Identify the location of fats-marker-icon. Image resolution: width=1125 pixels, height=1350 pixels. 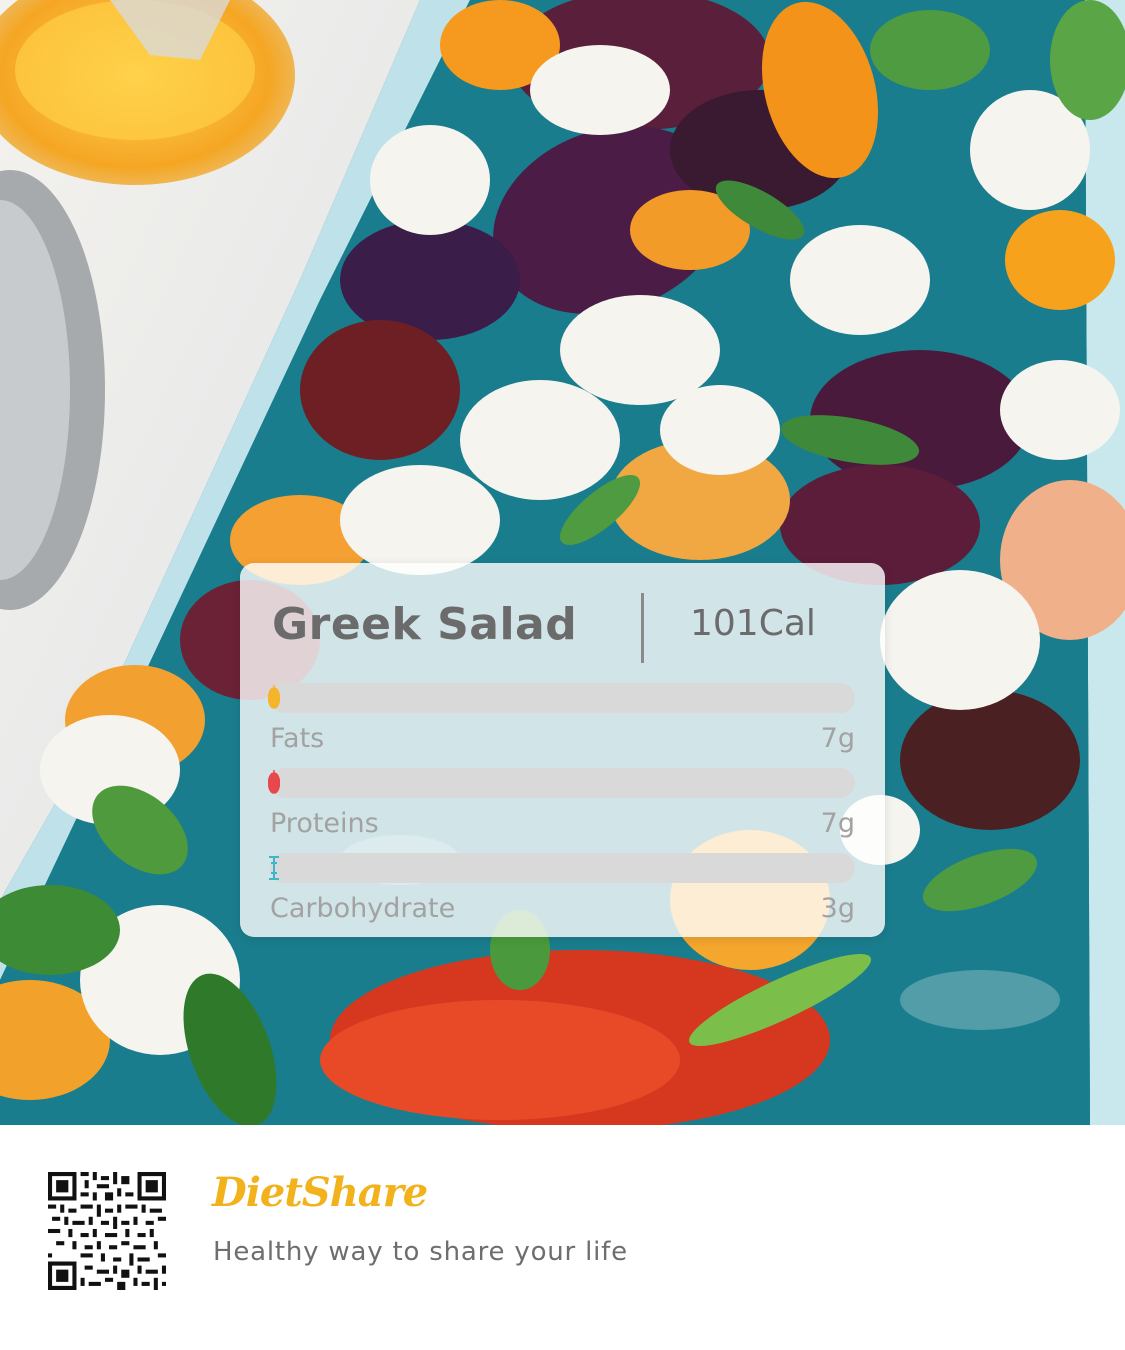
(274, 697).